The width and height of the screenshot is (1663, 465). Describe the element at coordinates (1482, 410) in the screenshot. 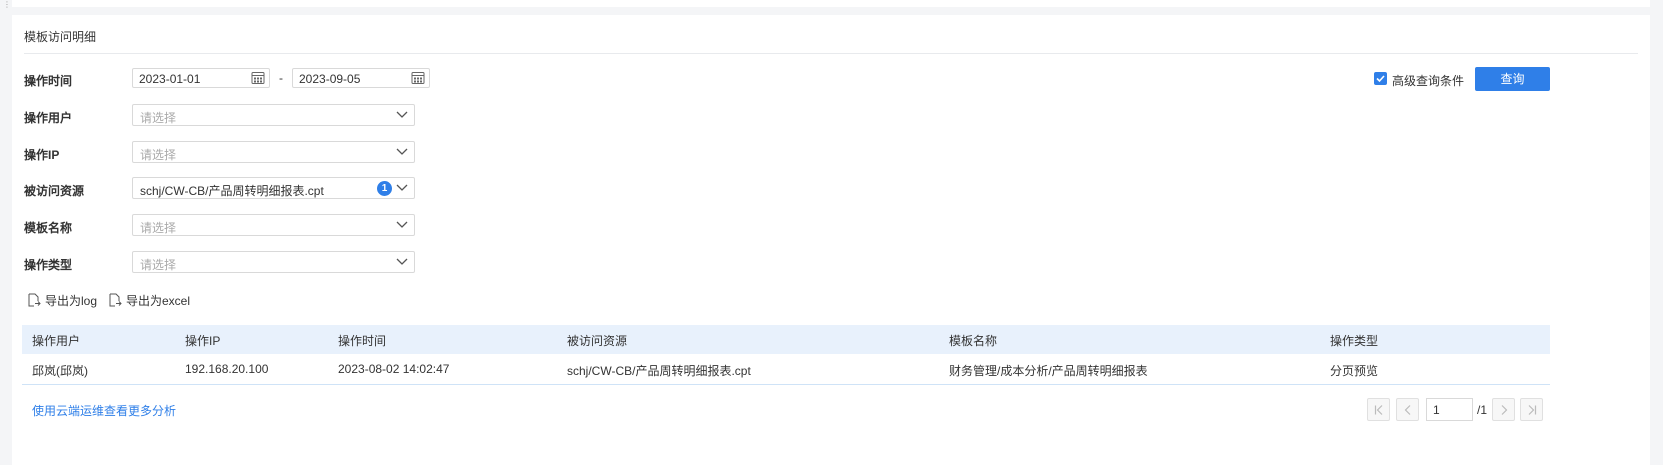

I see `page-total: /1` at that location.